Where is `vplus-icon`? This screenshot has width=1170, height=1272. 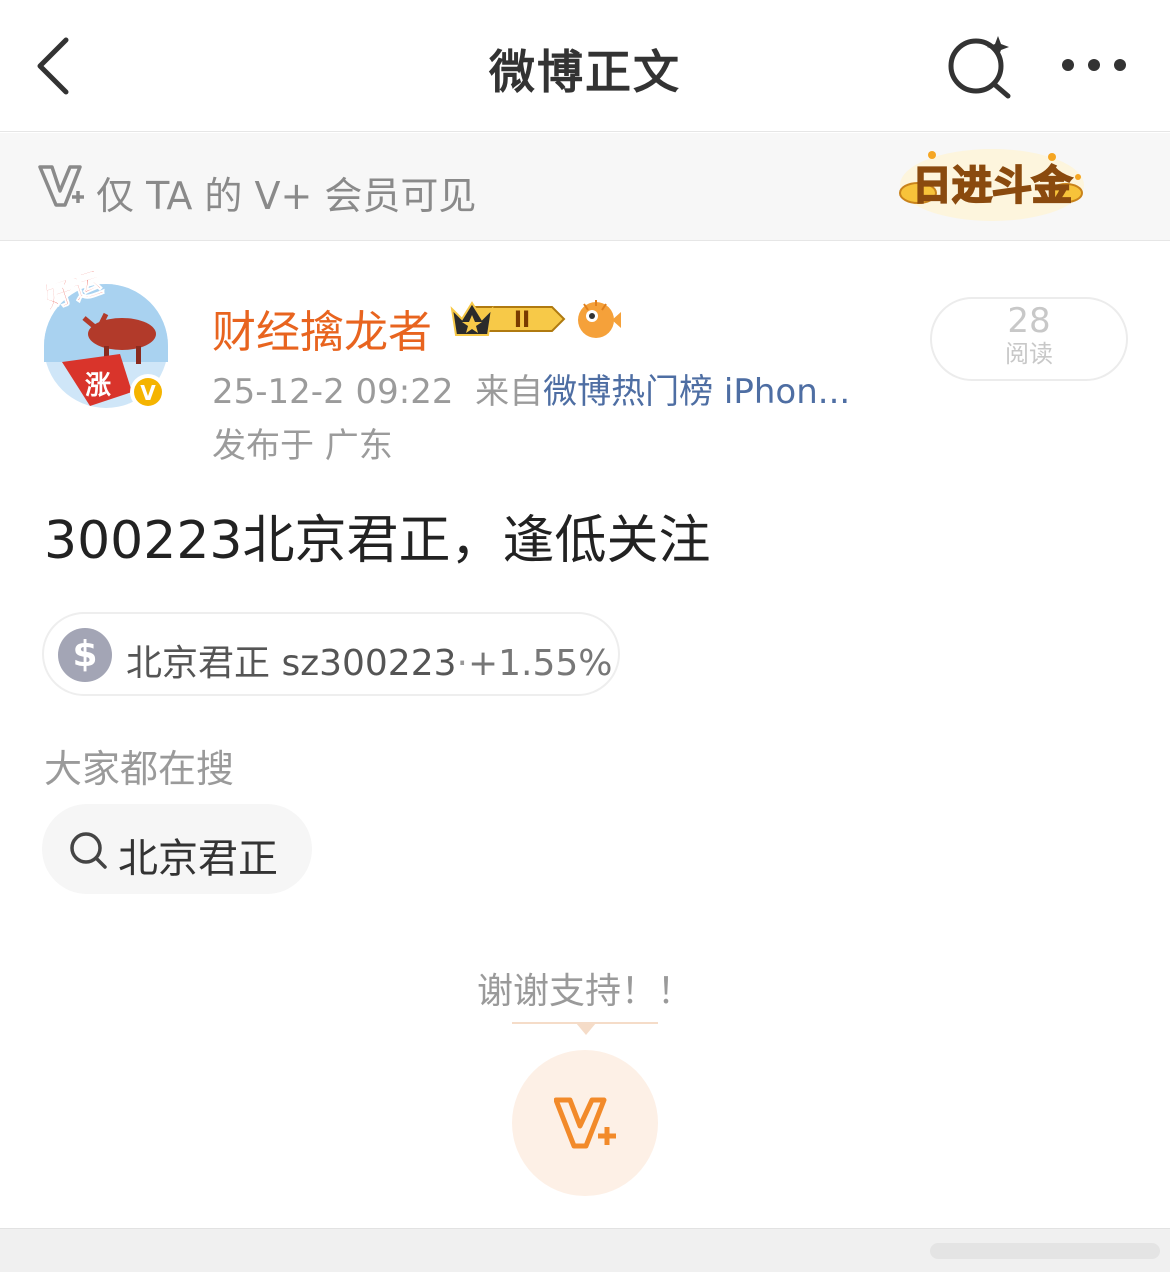
vplus-icon is located at coordinates (585, 1123).